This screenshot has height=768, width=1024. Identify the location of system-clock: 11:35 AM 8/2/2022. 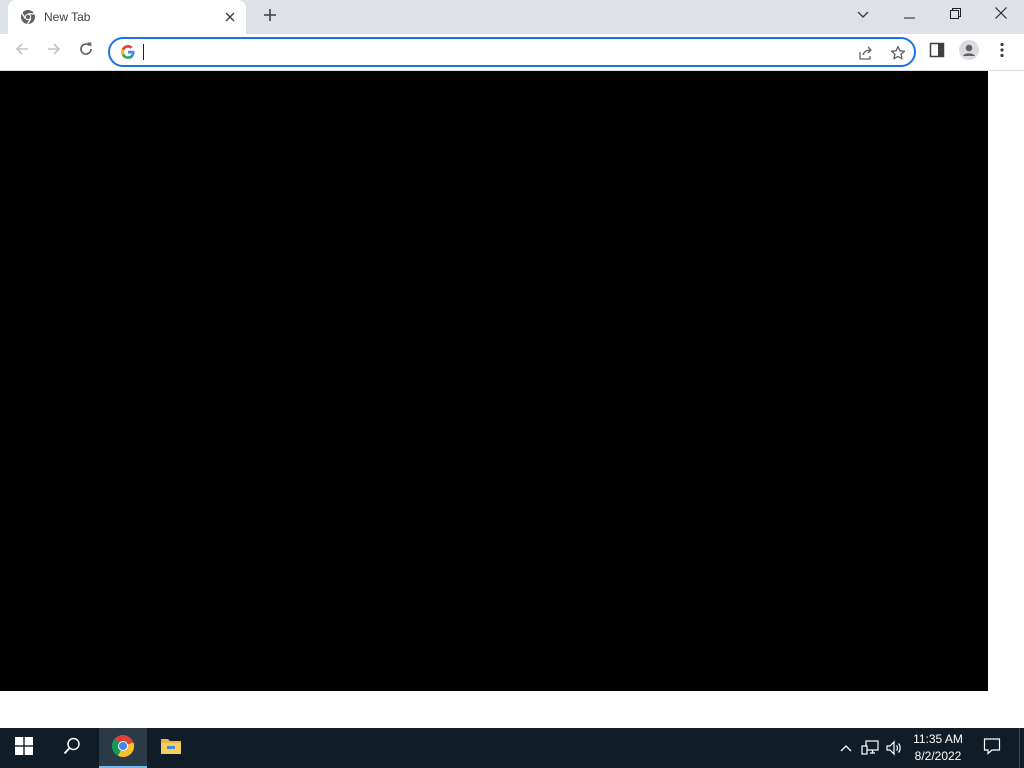
(938, 748).